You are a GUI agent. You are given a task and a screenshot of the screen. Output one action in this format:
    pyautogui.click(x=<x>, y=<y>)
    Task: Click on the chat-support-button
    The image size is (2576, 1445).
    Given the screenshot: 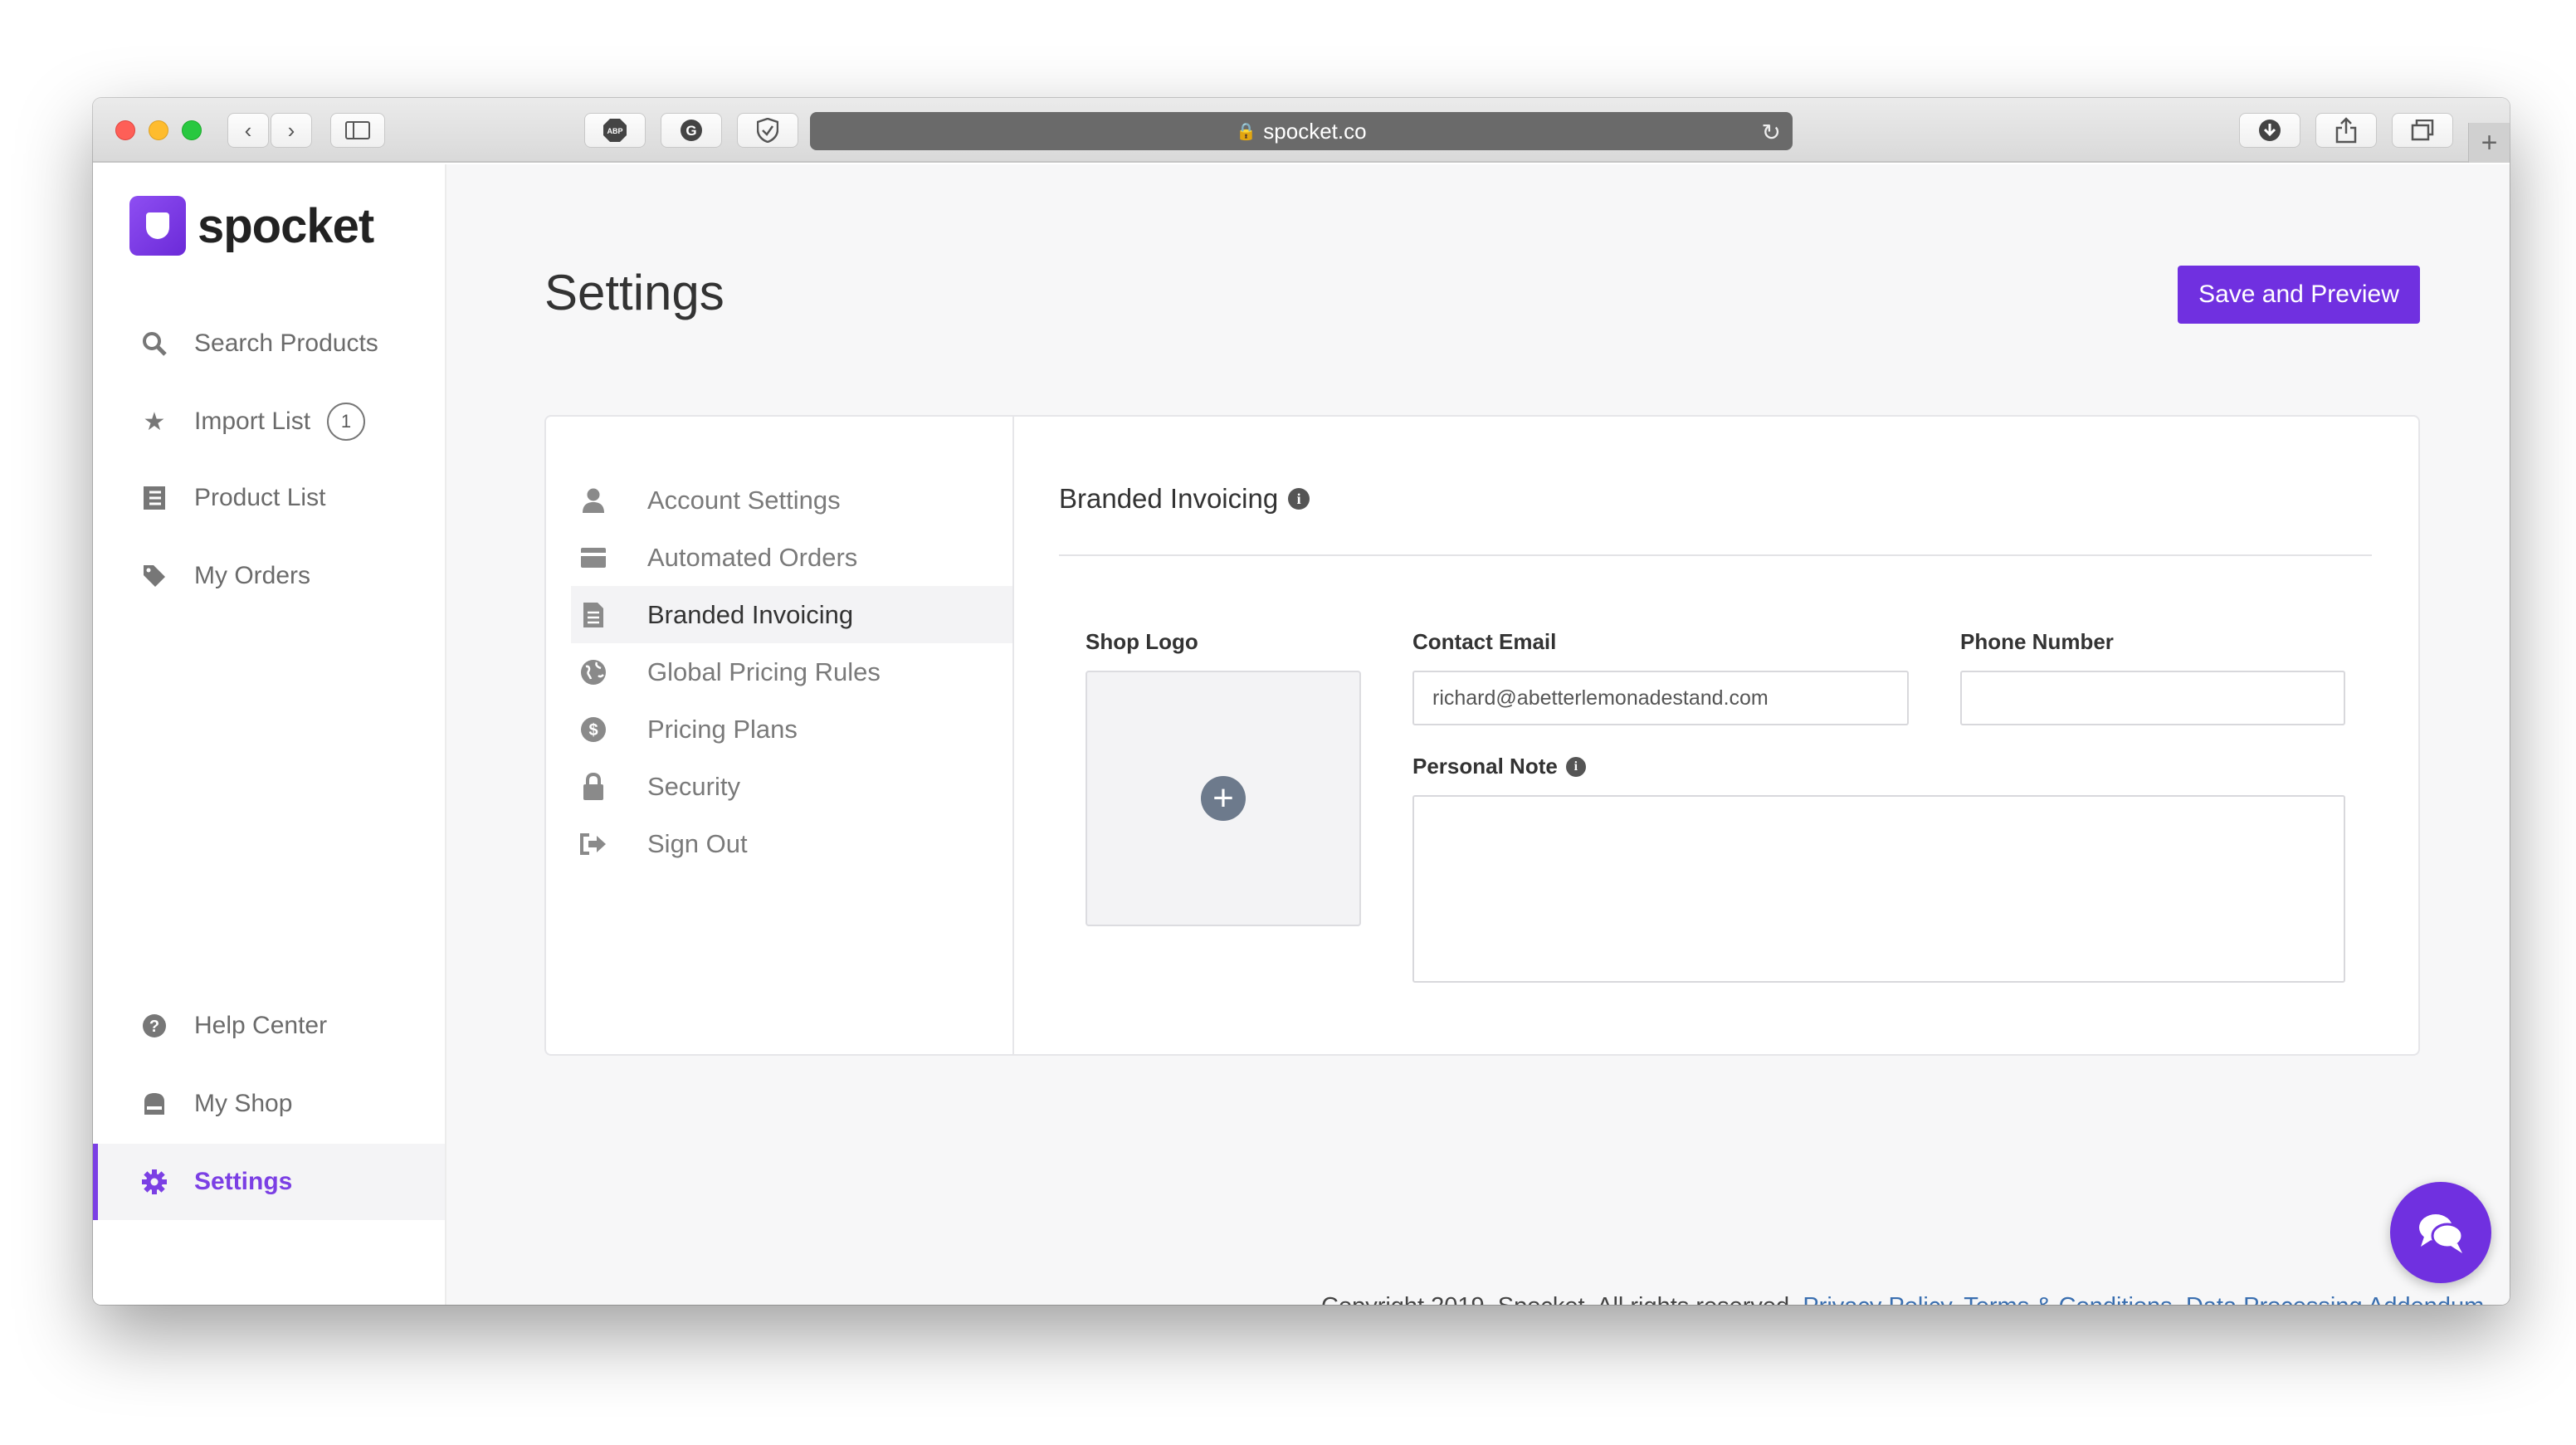 What is the action you would take?
    pyautogui.click(x=2440, y=1232)
    